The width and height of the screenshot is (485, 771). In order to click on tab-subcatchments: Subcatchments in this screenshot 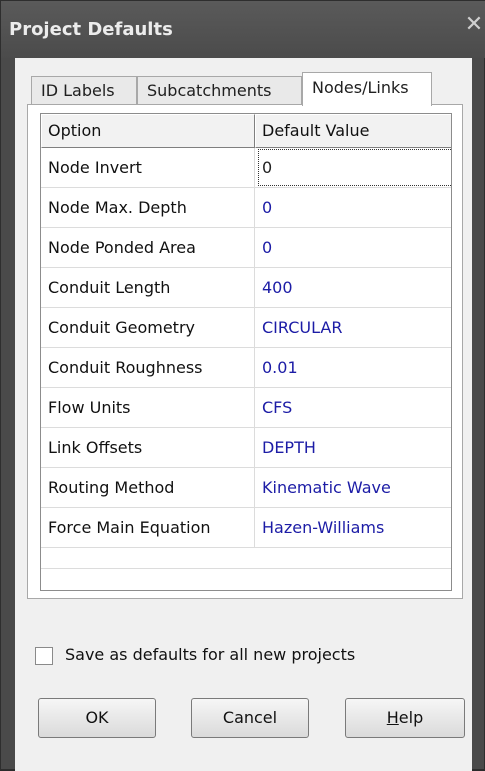, I will do `click(219, 90)`.